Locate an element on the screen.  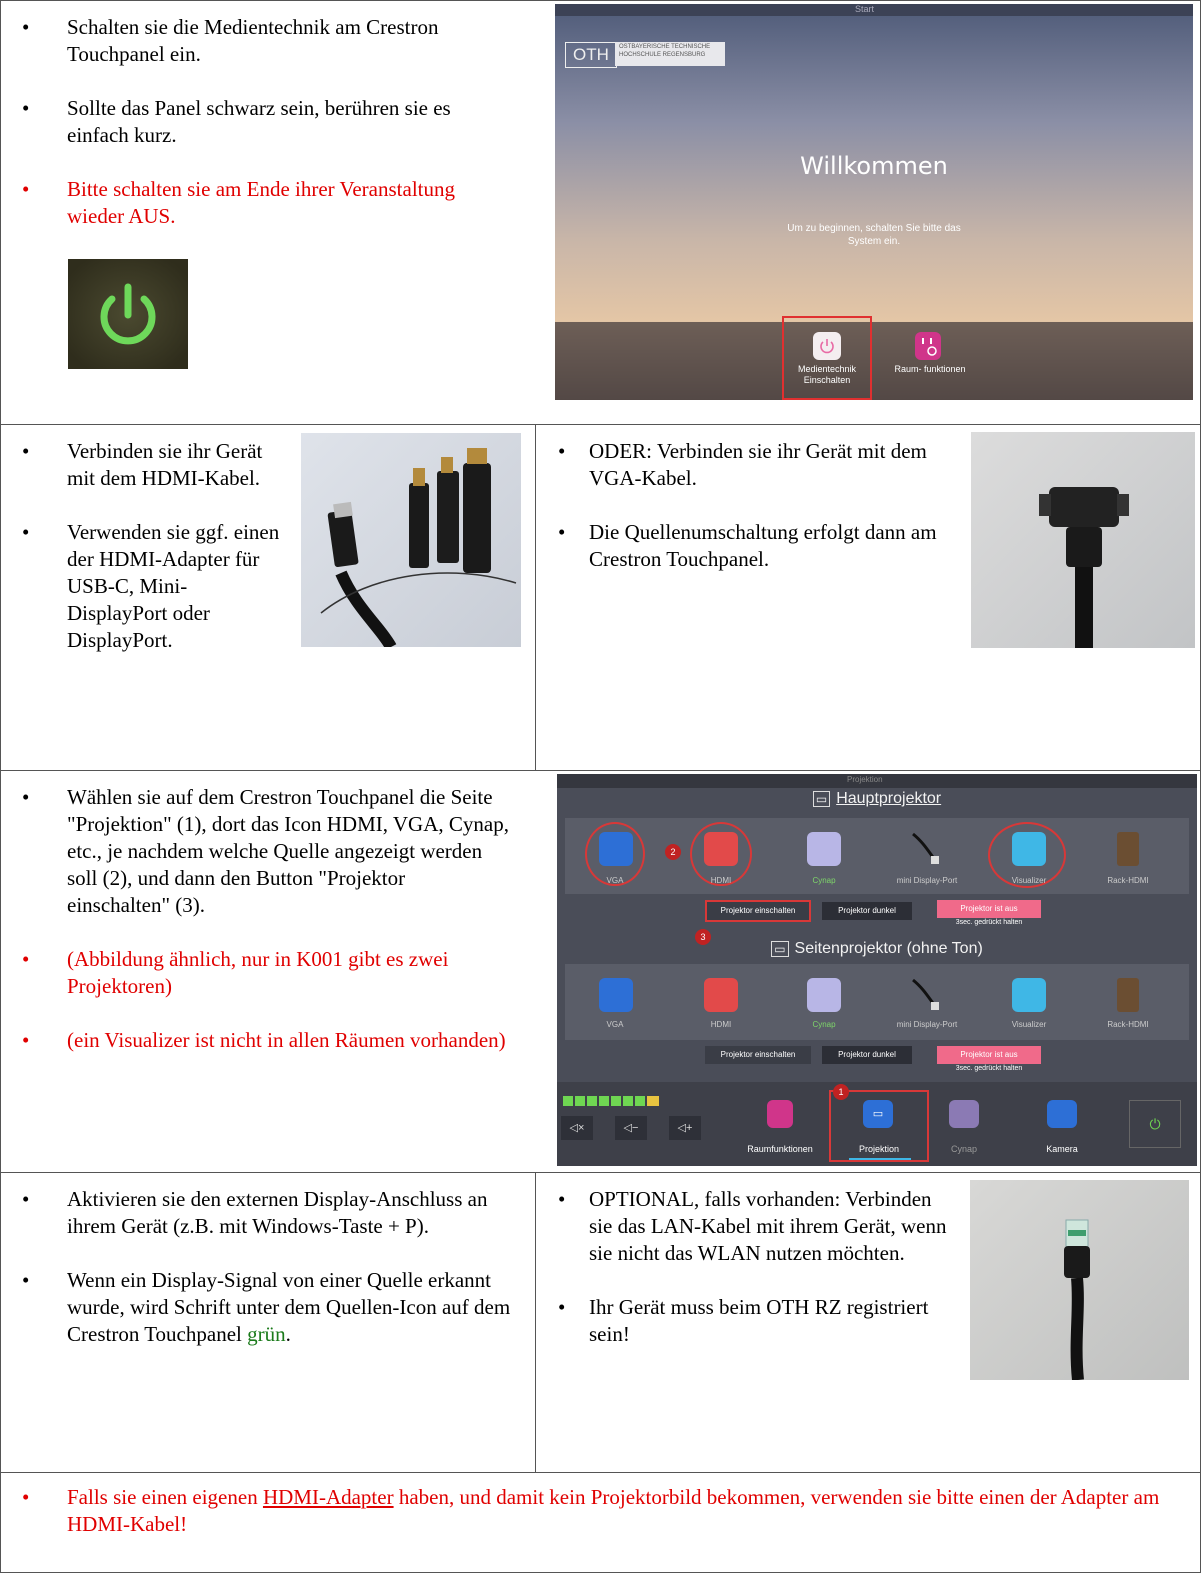
nav-projection: Projektion is located at coordinates (879, 1149).